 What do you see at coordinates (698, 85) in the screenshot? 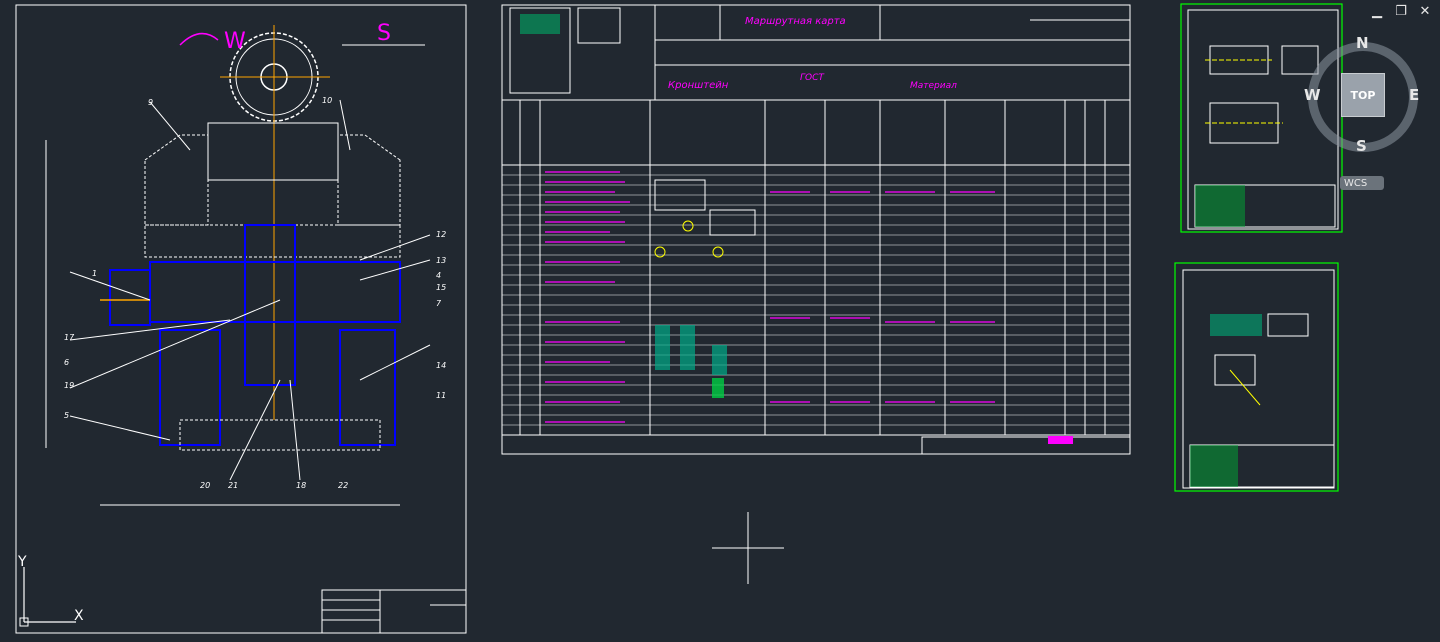
I see `route-card-part: Кронштейн` at bounding box center [698, 85].